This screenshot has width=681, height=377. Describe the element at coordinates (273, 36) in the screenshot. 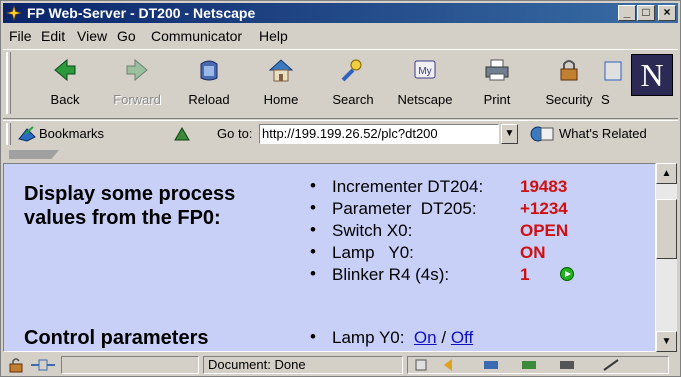

I see `menu-help: Help` at that location.